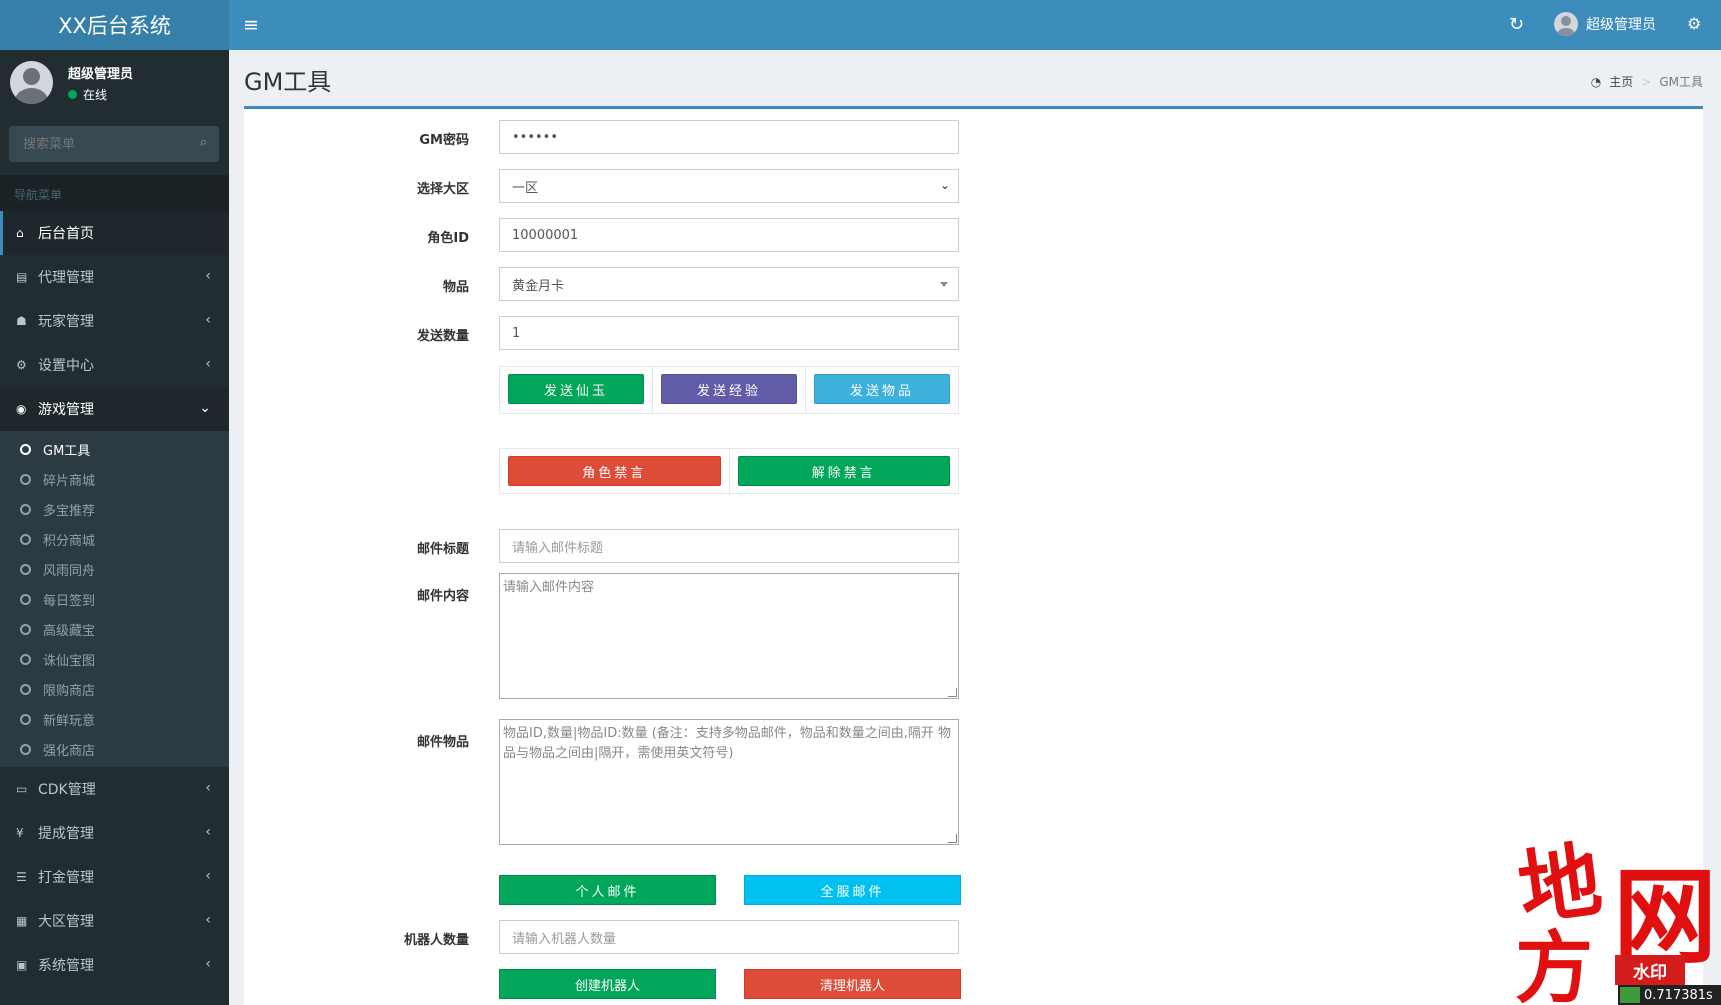  Describe the element at coordinates (22, 921) in the screenshot. I see `th-large-icon: ▦` at that location.